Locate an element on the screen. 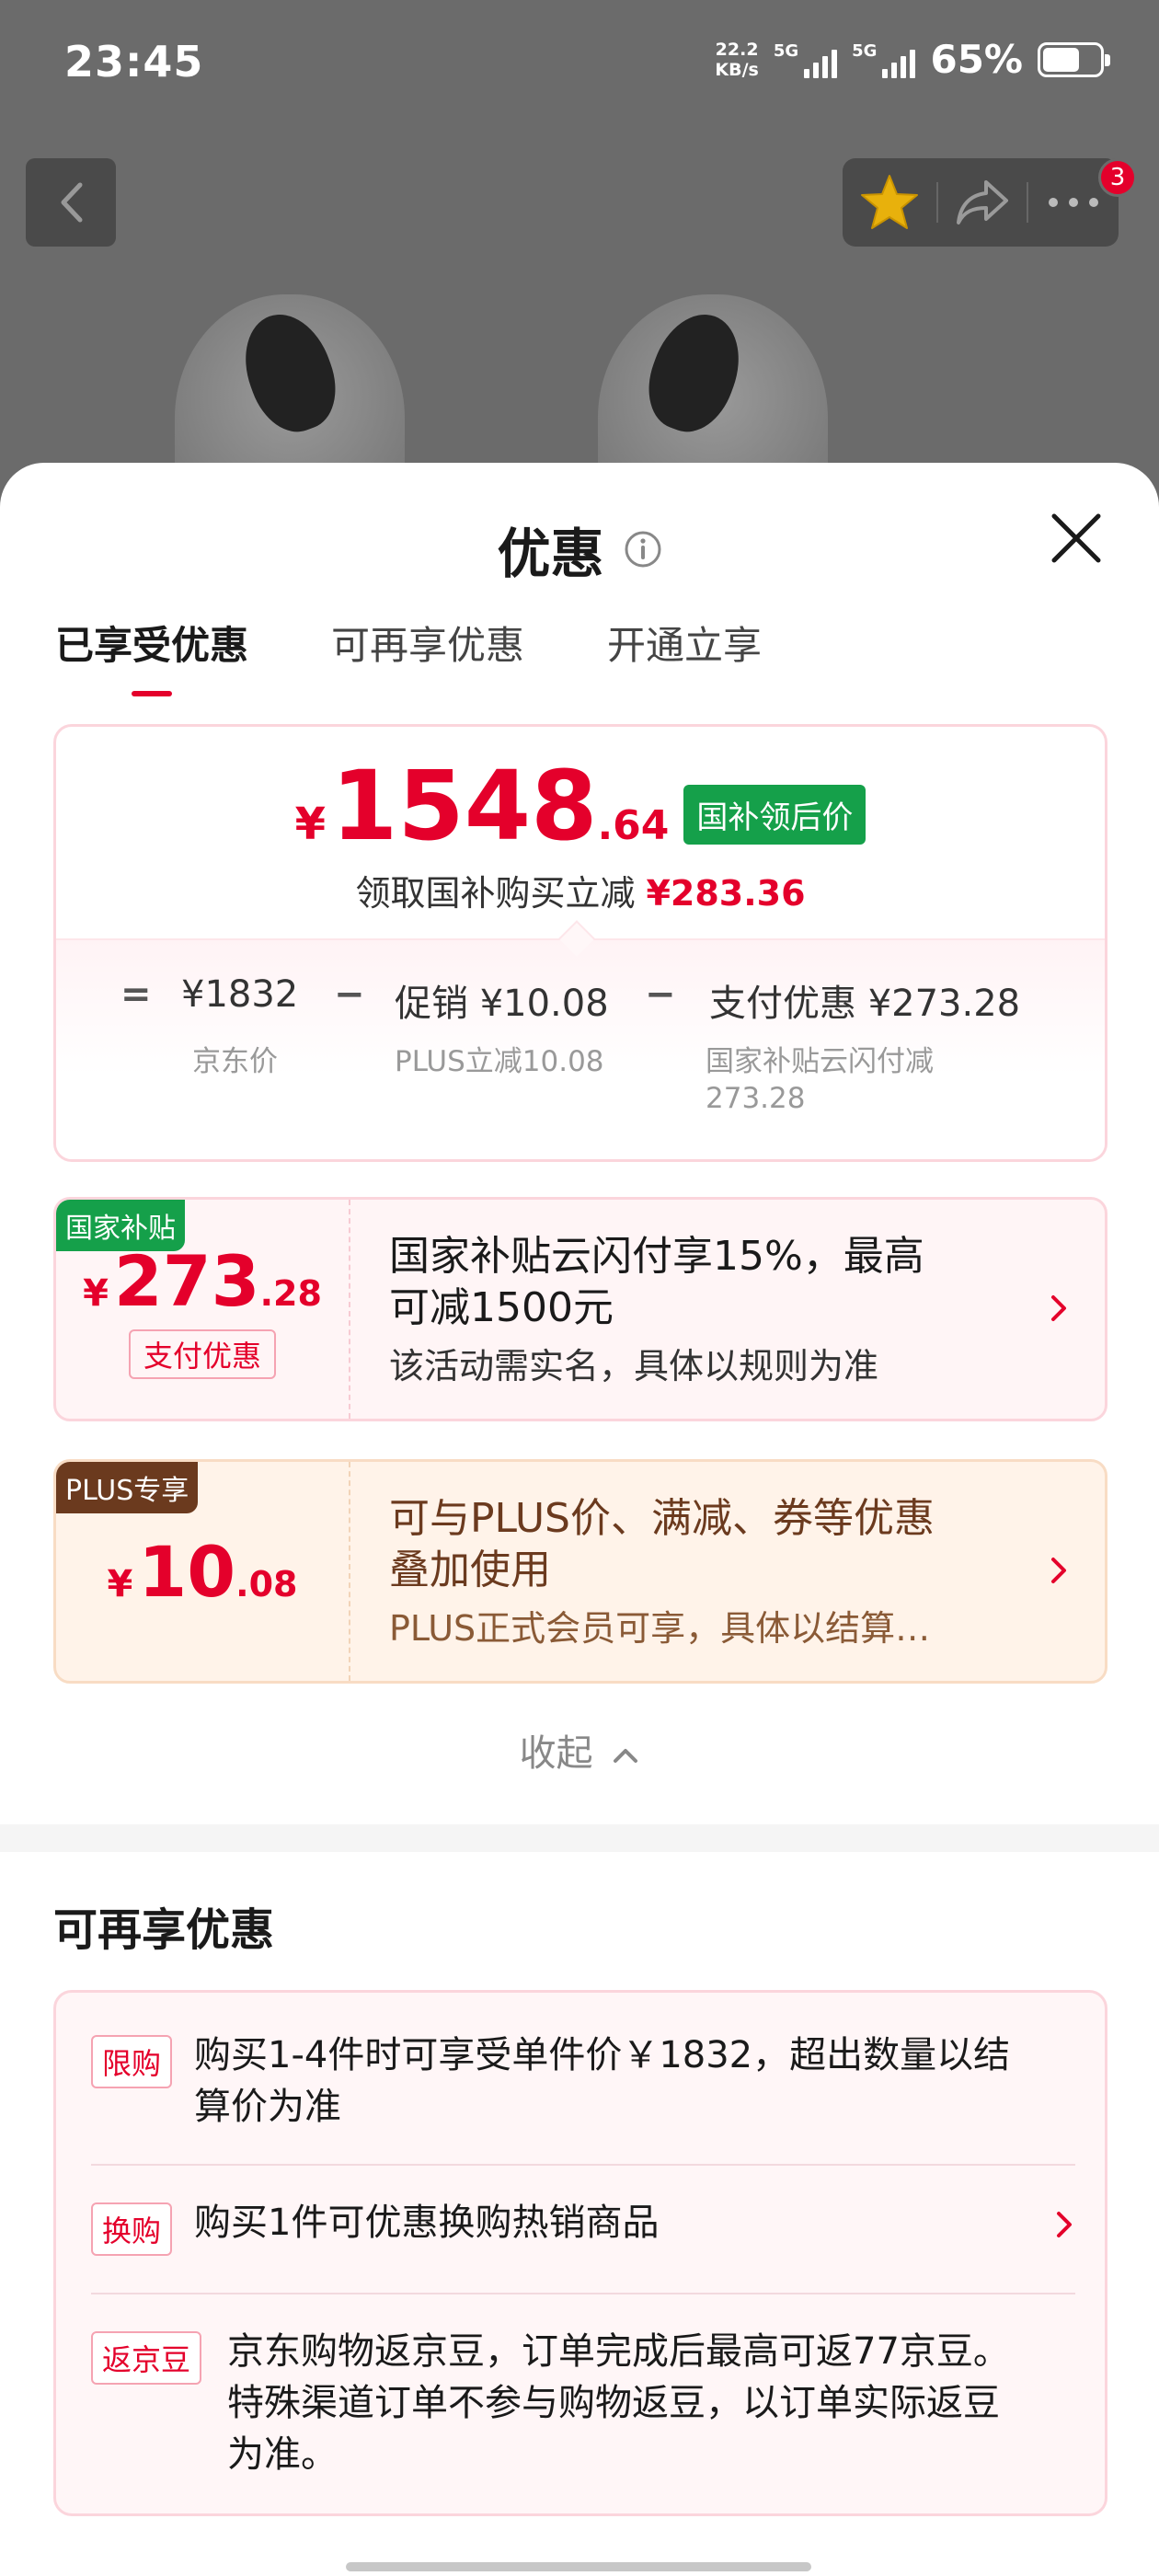  pay-discount: 支付优惠 ¥273.28 is located at coordinates (865, 1004).